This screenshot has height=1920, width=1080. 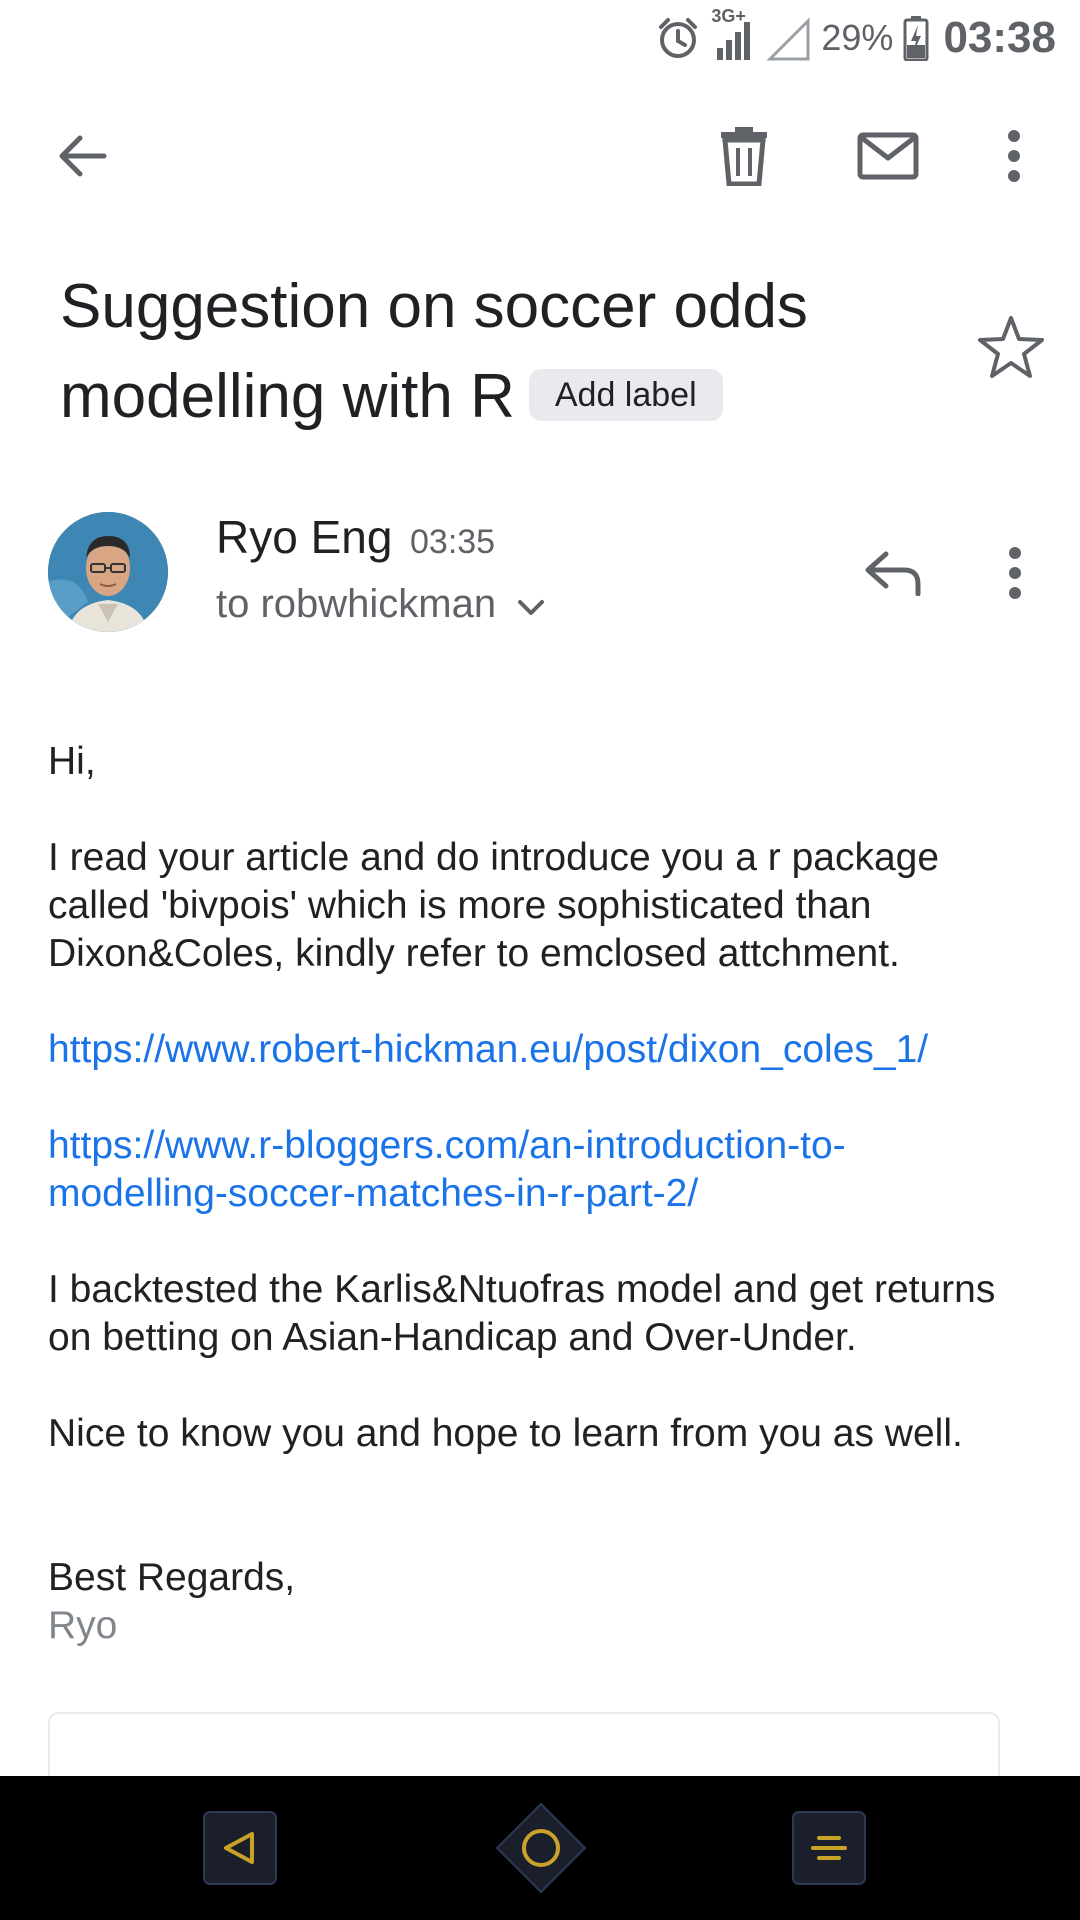 What do you see at coordinates (72, 761) in the screenshot?
I see `body-greeting: Hi,` at bounding box center [72, 761].